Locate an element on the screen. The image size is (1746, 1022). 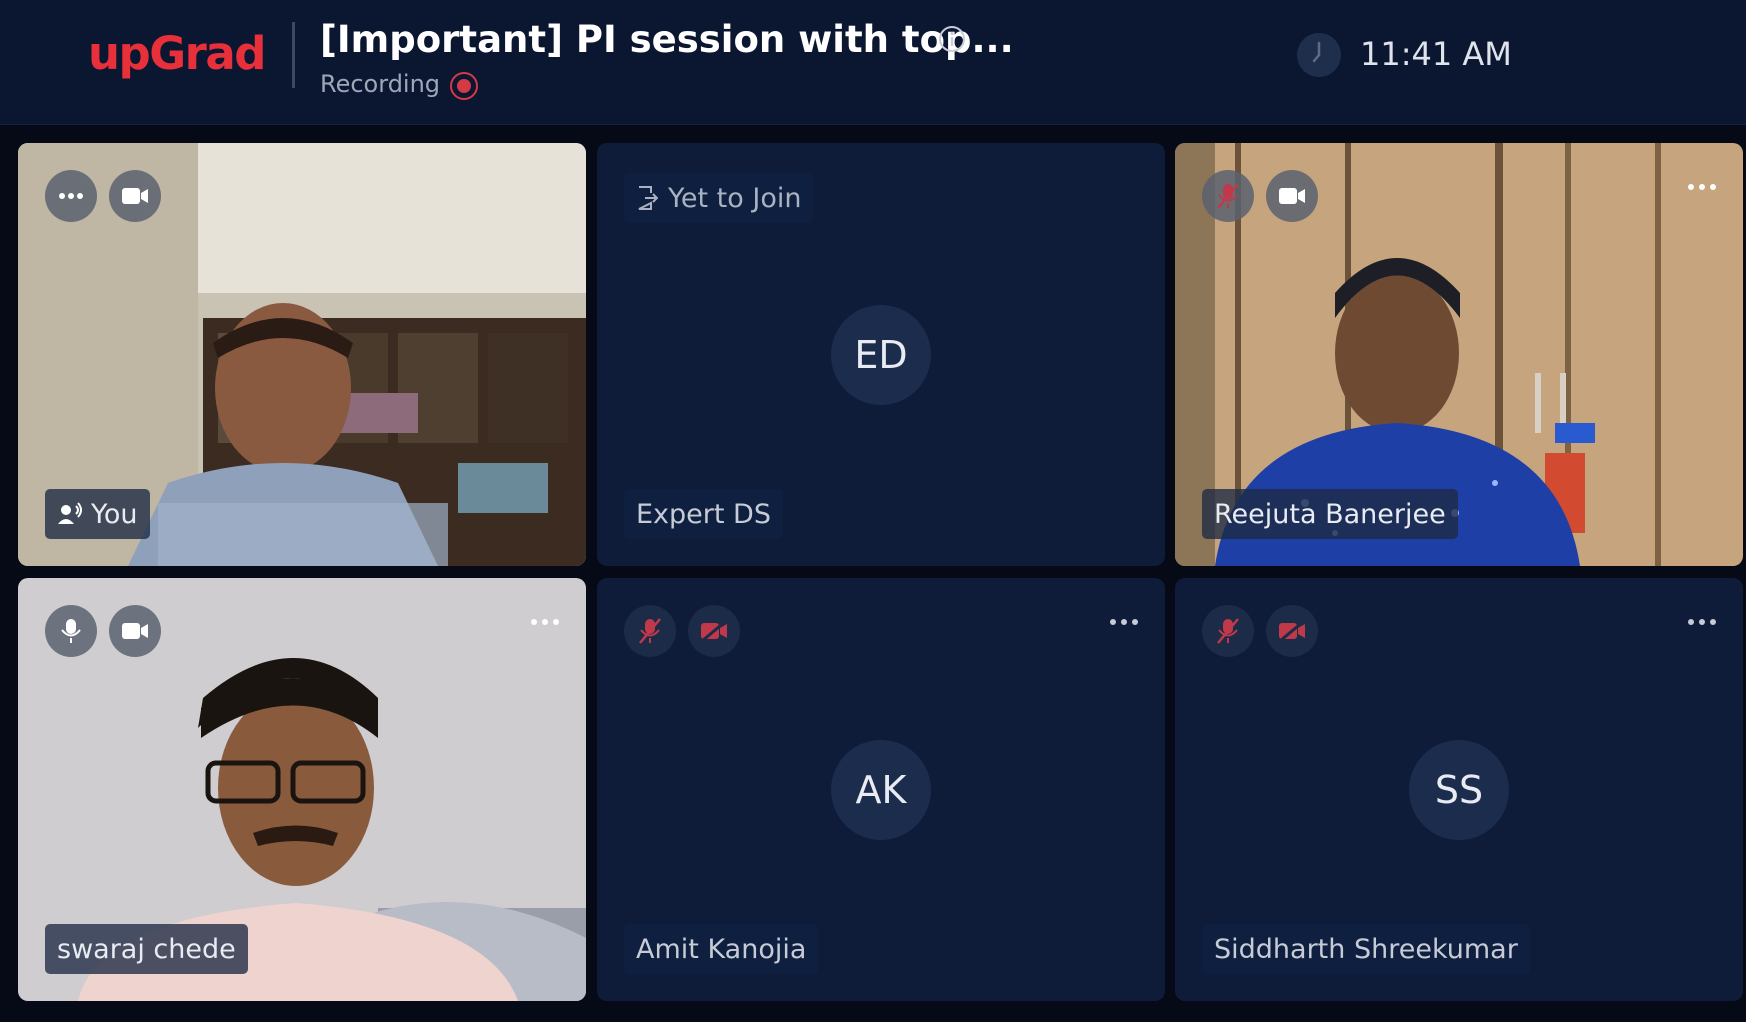
participant-tile-you: You is located at coordinates (302, 354).